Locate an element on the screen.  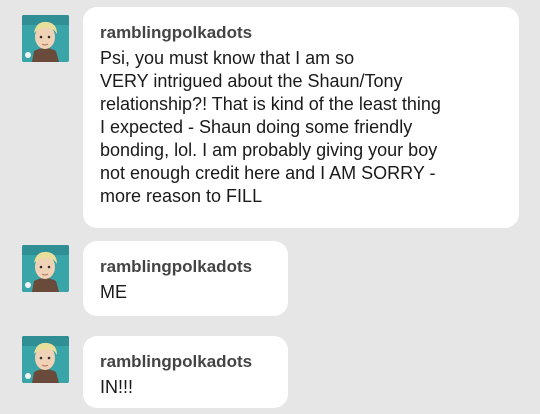
message-text: ME is located at coordinates (113, 292).